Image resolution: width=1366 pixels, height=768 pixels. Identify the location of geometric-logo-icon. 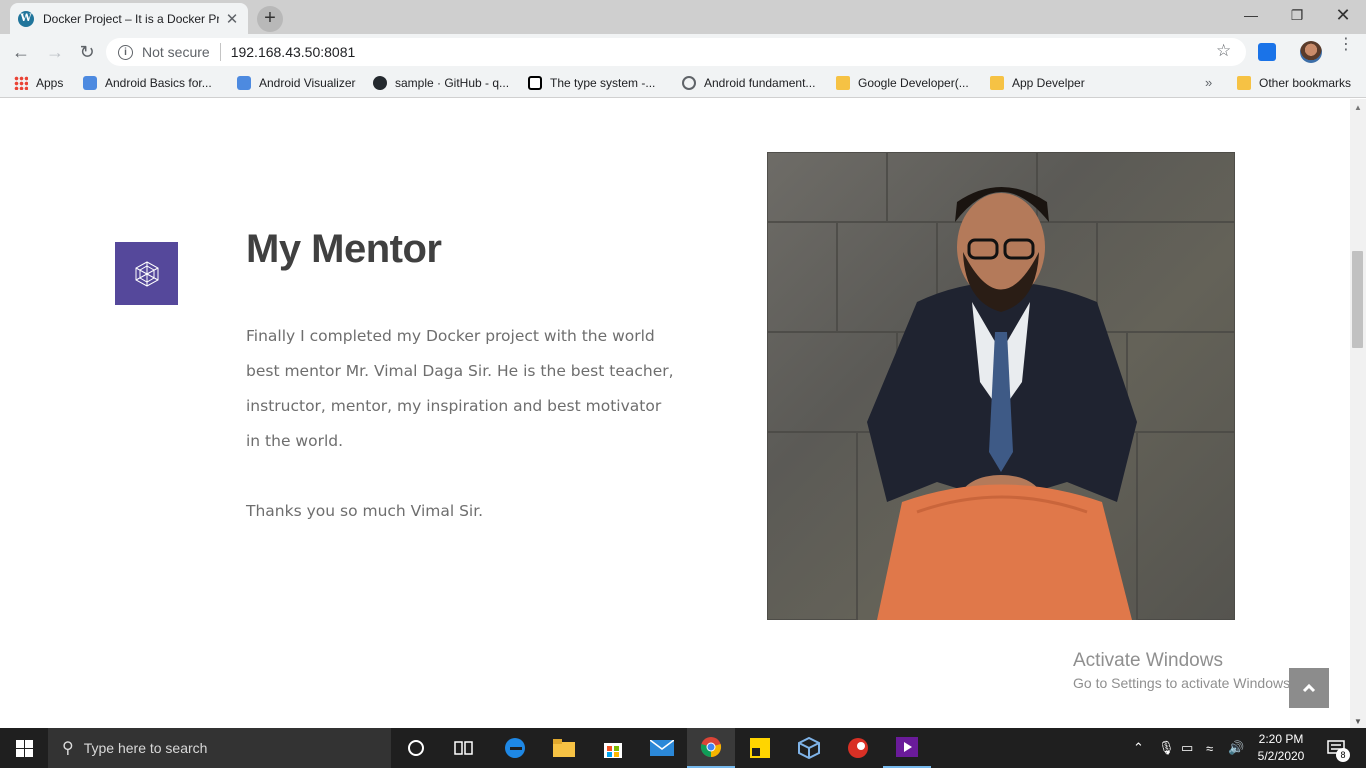
(146, 273).